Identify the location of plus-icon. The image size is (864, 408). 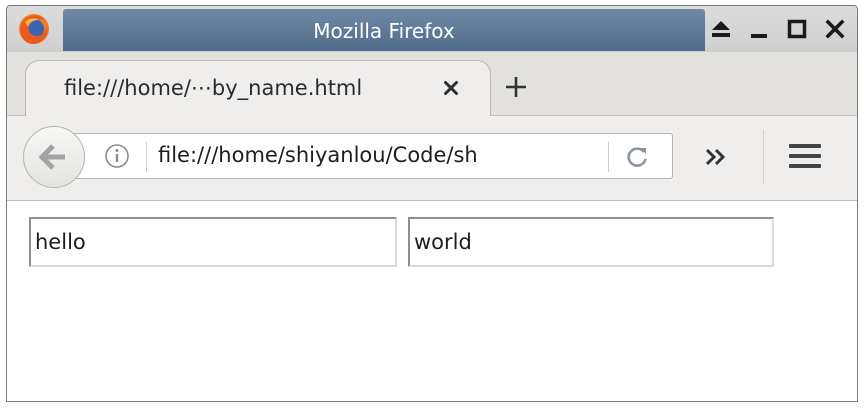
(516, 87).